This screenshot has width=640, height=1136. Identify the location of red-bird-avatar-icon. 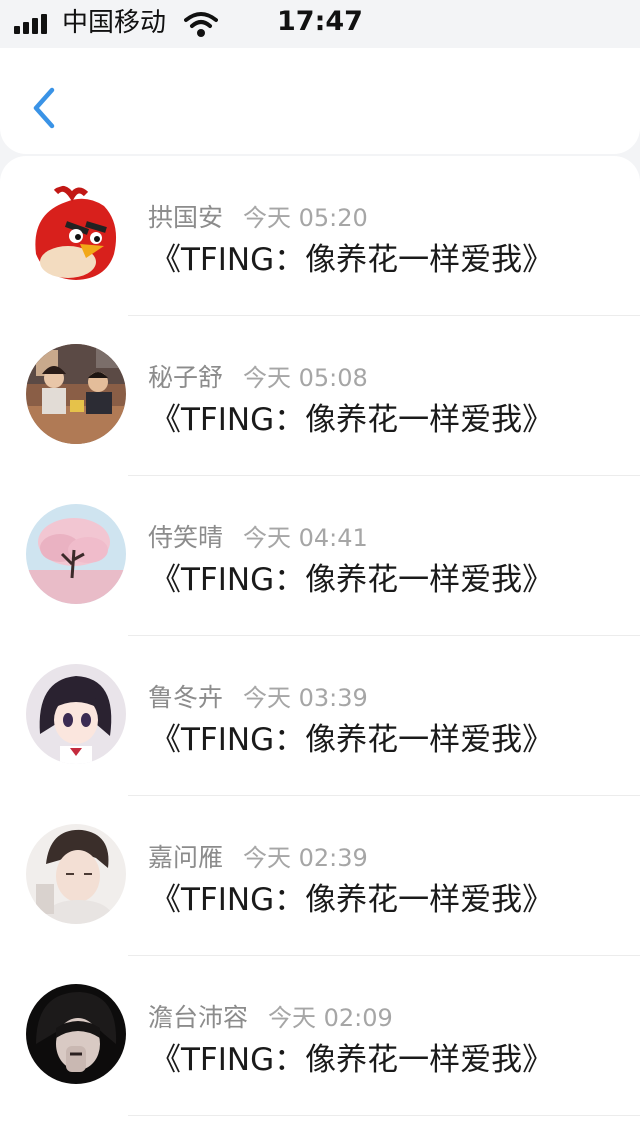
(76, 234).